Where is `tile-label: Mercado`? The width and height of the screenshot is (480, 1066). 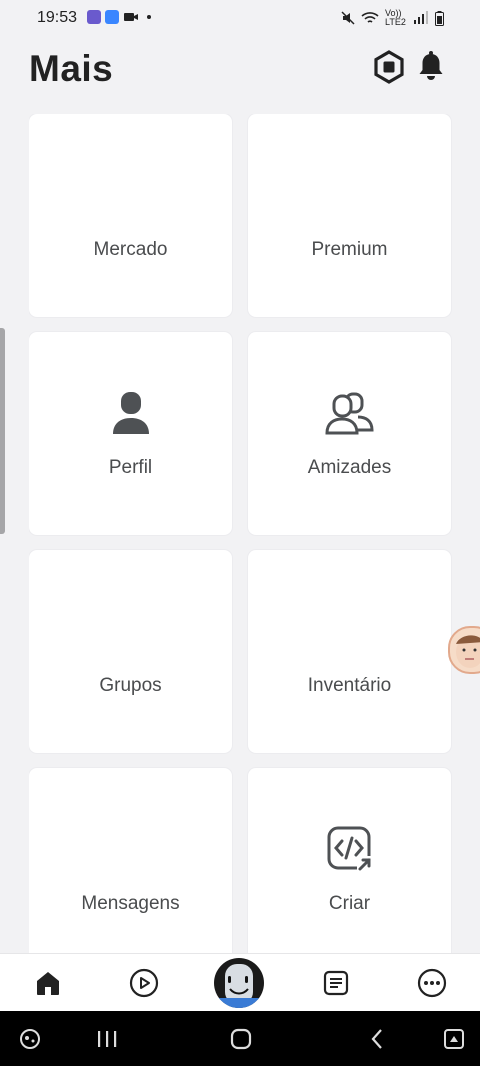
tile-label: Mercado is located at coordinates (130, 249).